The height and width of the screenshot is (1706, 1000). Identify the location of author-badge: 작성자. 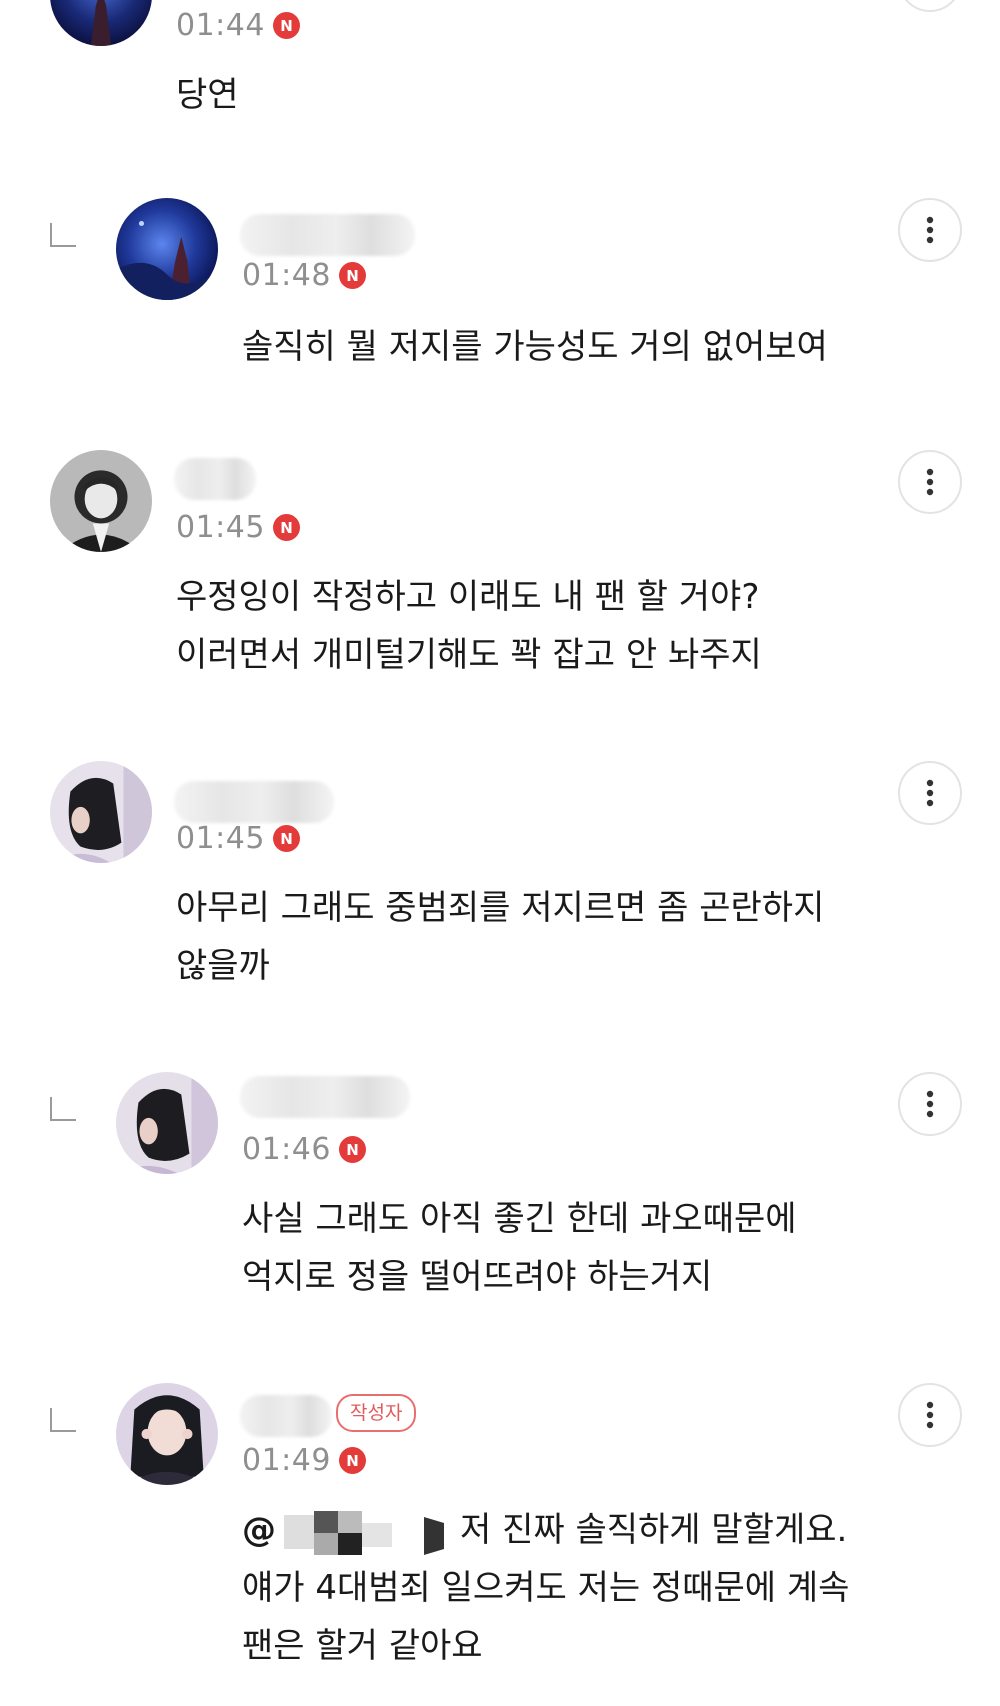
(376, 1413).